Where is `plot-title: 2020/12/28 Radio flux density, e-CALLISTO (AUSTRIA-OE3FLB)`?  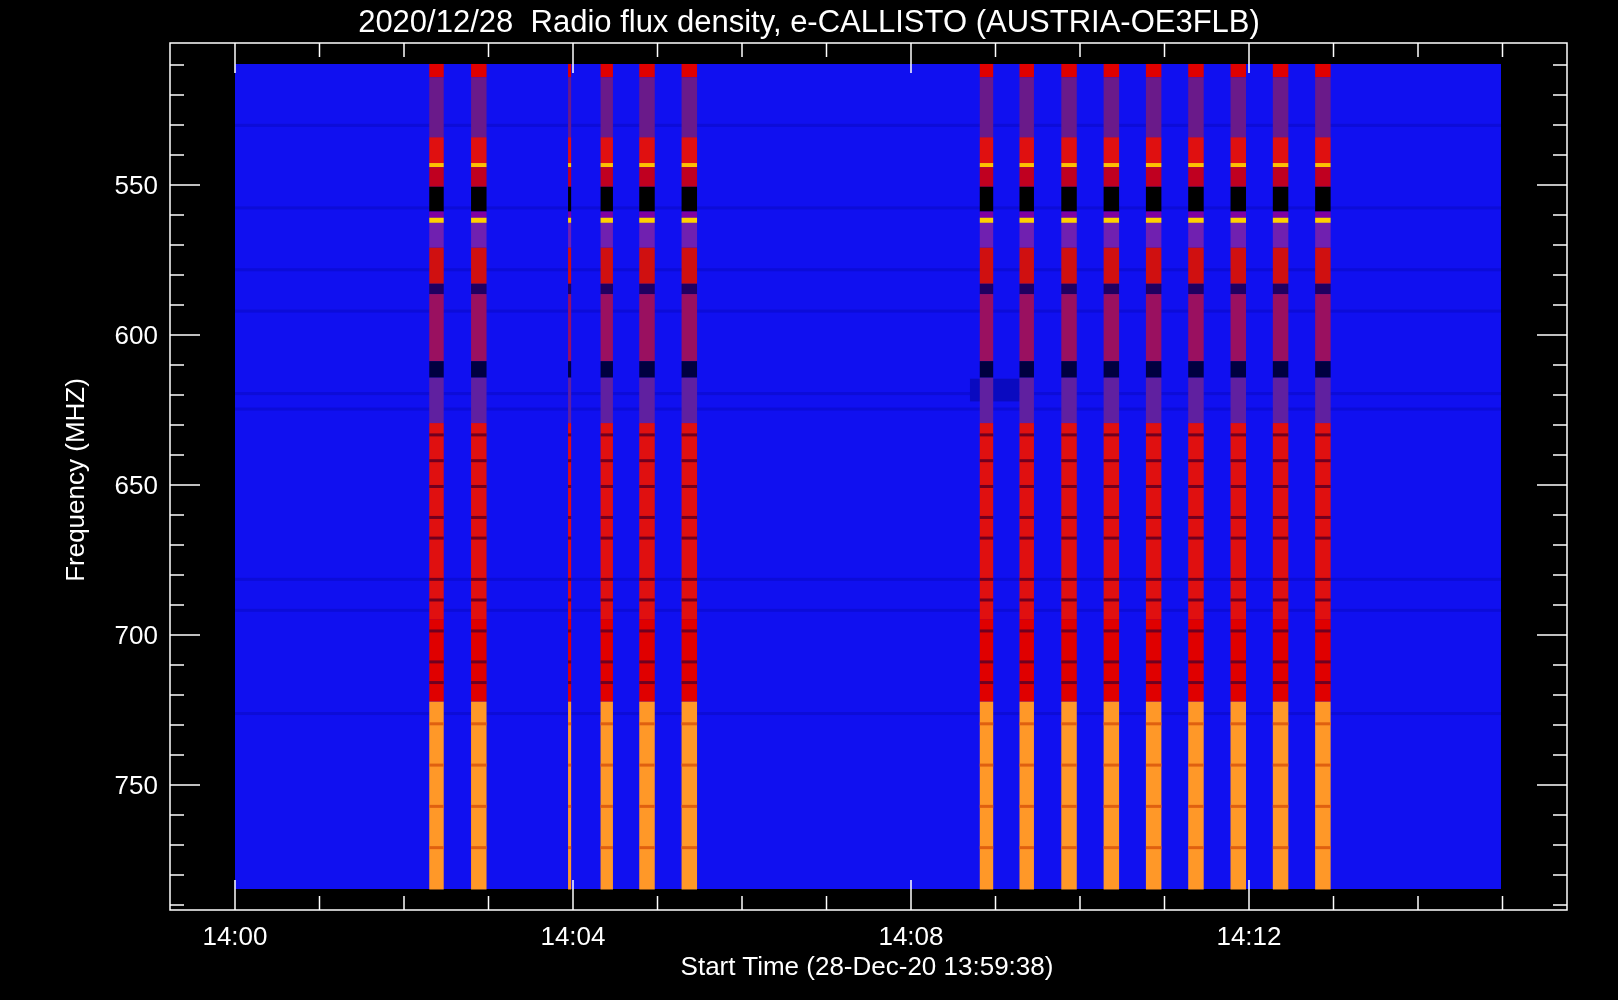 plot-title: 2020/12/28 Radio flux density, e-CALLISTO (AUSTRIA-OE3FLB) is located at coordinates (809, 21).